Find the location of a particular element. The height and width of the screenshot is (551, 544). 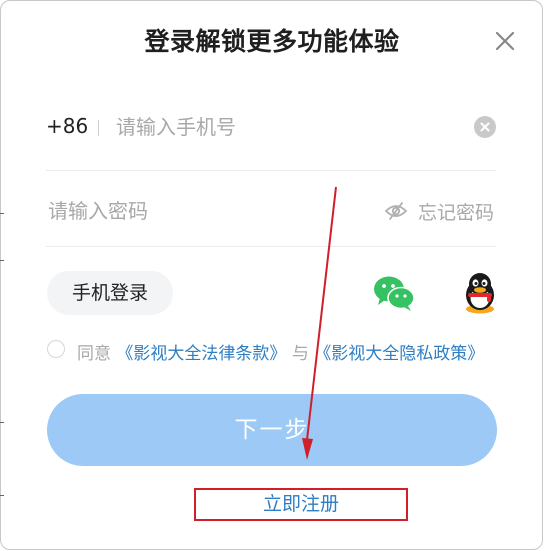

divider is located at coordinates (98, 128).